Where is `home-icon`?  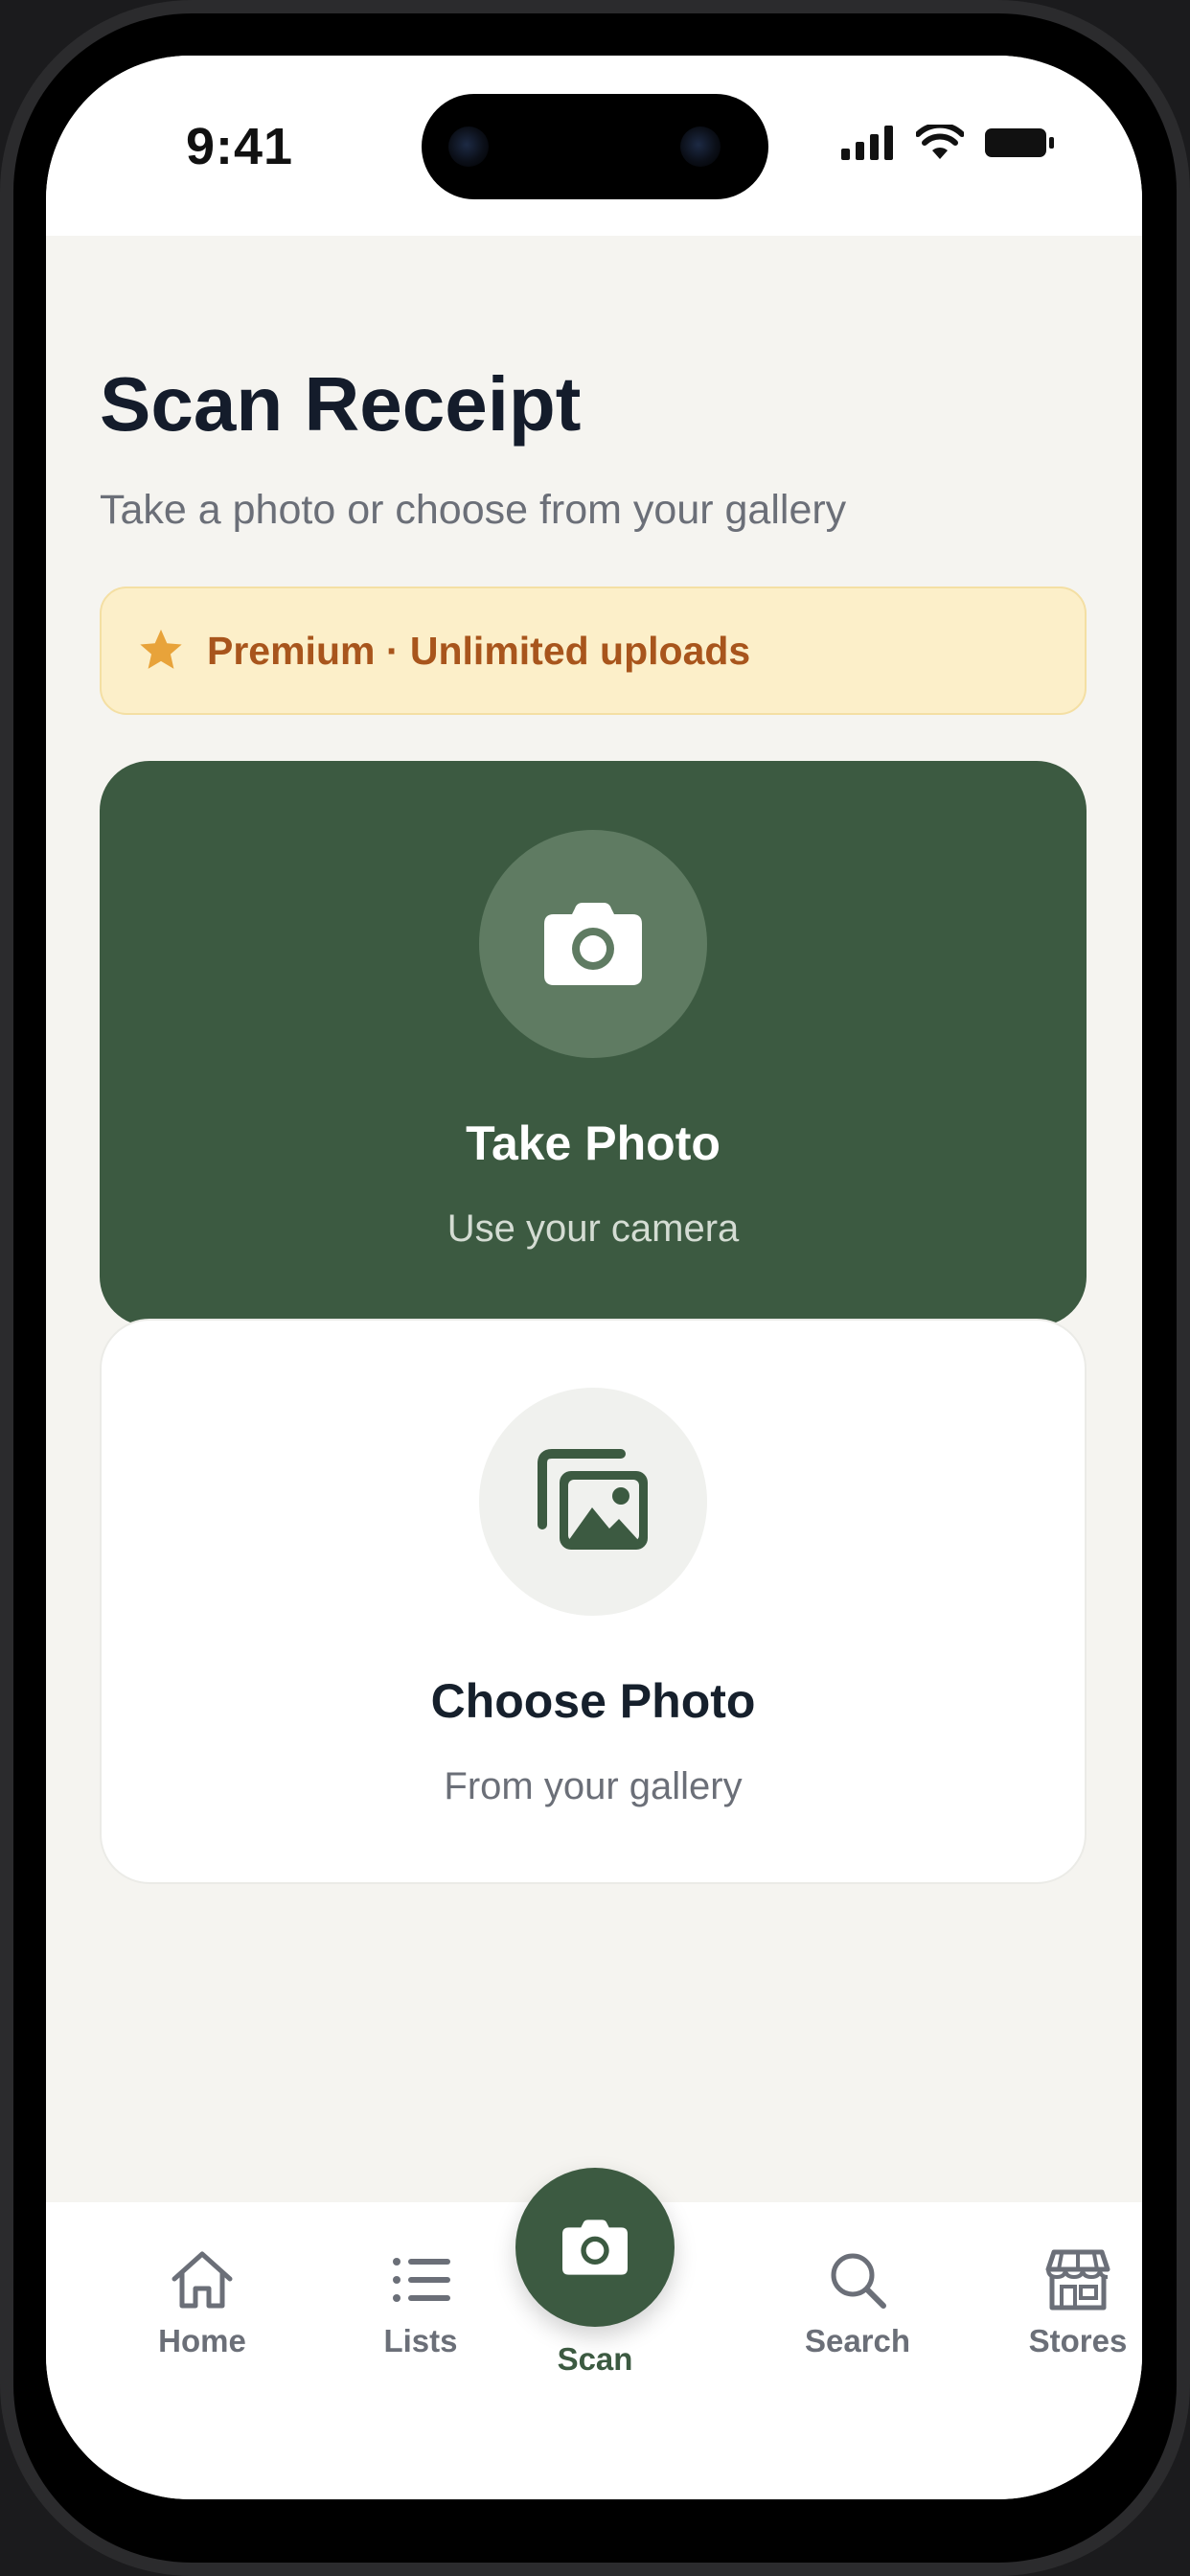
home-icon is located at coordinates (203, 2280).